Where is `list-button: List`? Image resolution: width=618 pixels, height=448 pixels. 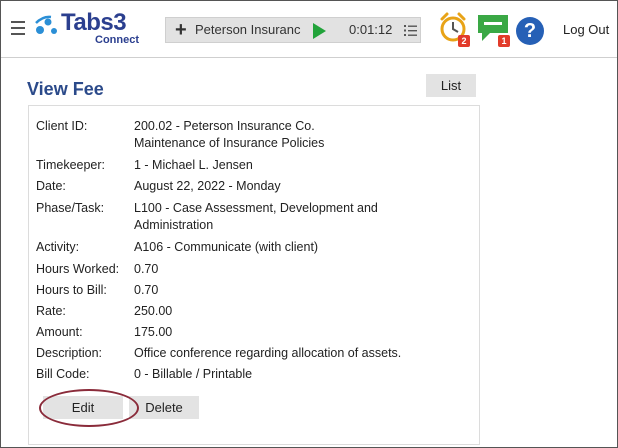 list-button: List is located at coordinates (451, 85).